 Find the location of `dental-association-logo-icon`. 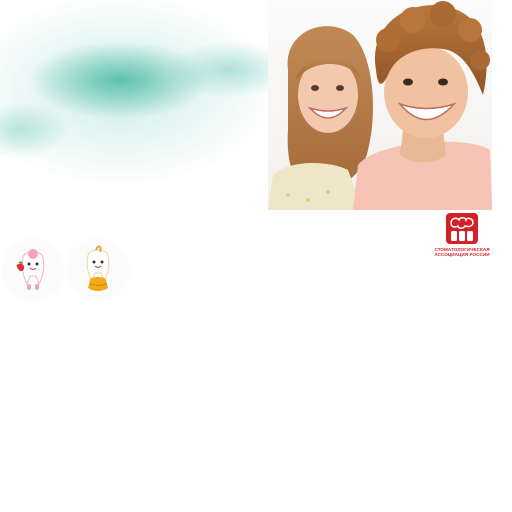

dental-association-logo-icon is located at coordinates (462, 228).